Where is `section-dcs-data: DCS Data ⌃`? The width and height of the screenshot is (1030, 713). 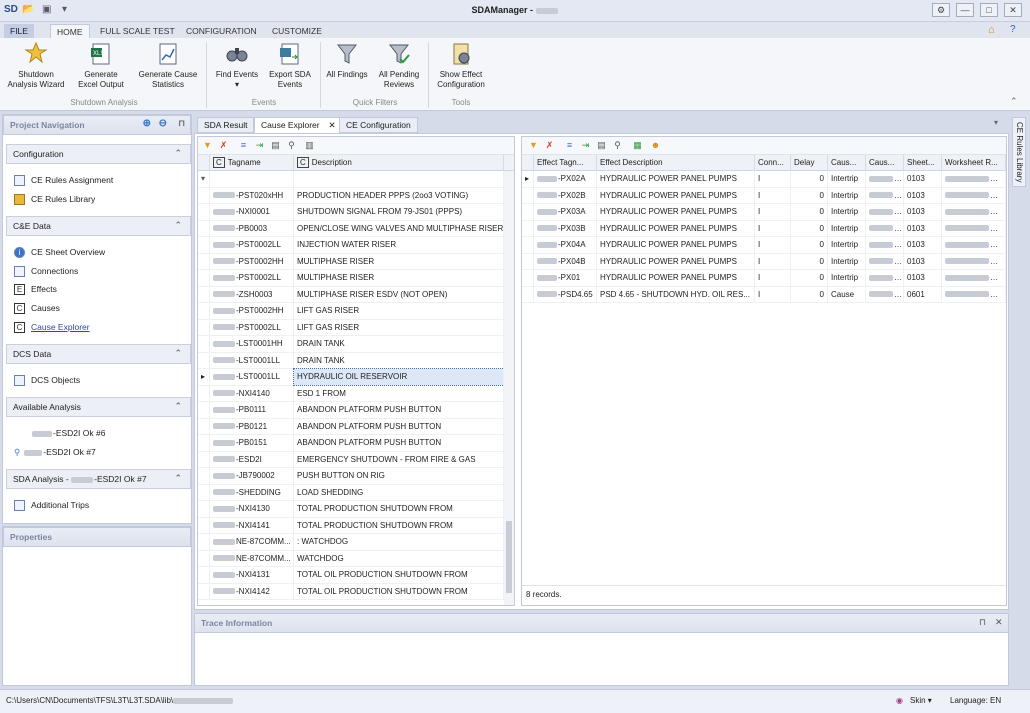 section-dcs-data: DCS Data ⌃ is located at coordinates (98, 354).